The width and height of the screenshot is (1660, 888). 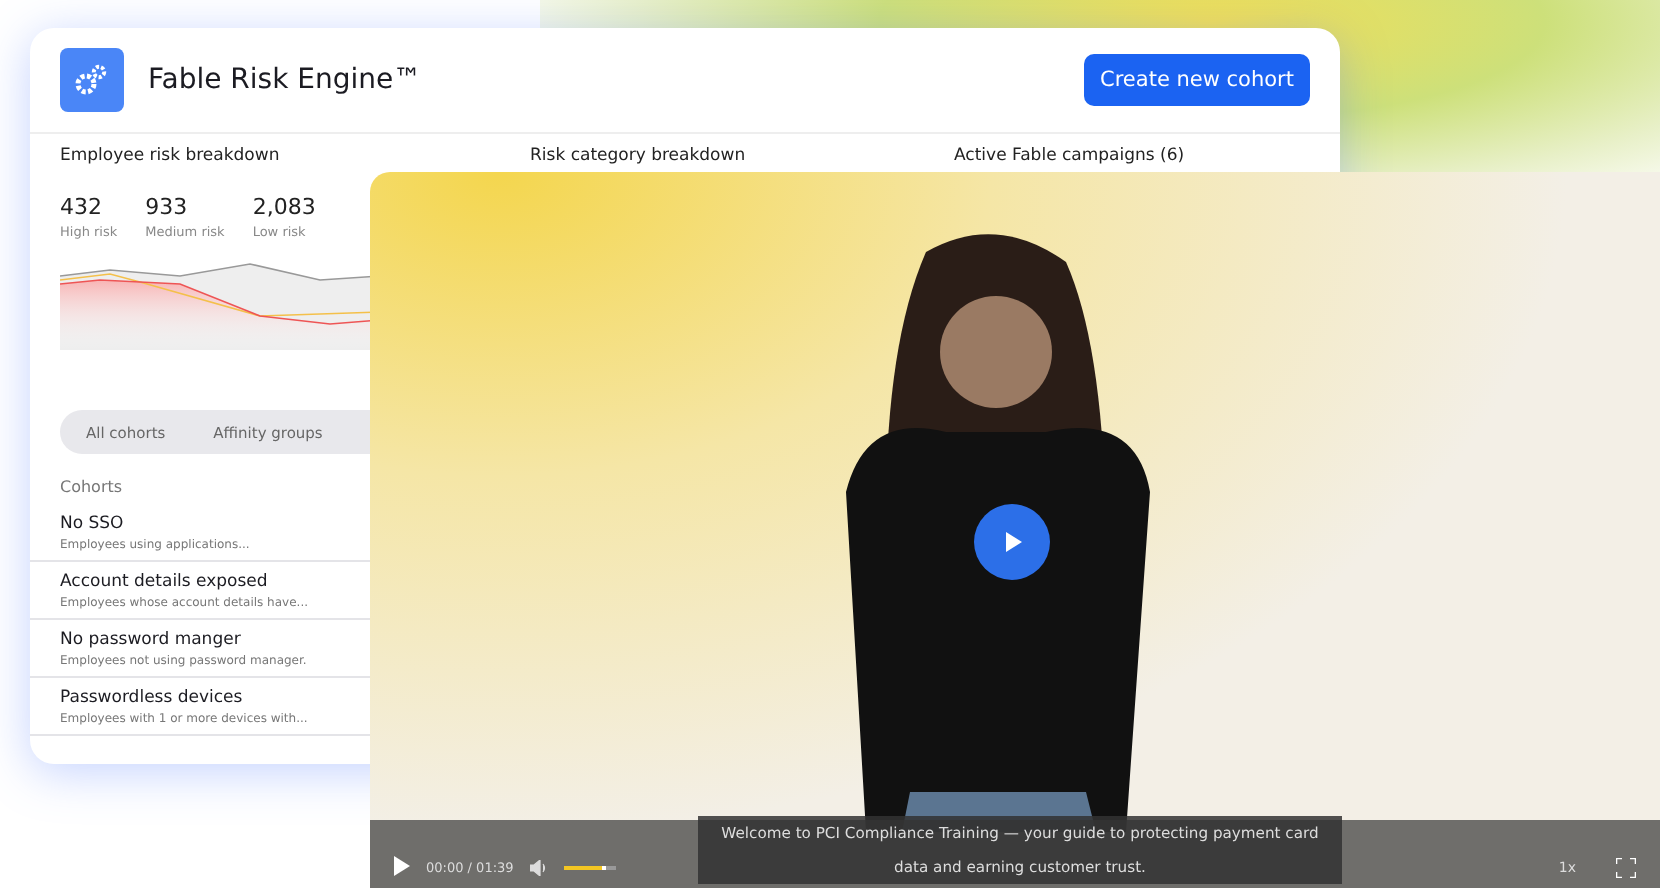 I want to click on cohort-name: No password manger, so click(x=151, y=640).